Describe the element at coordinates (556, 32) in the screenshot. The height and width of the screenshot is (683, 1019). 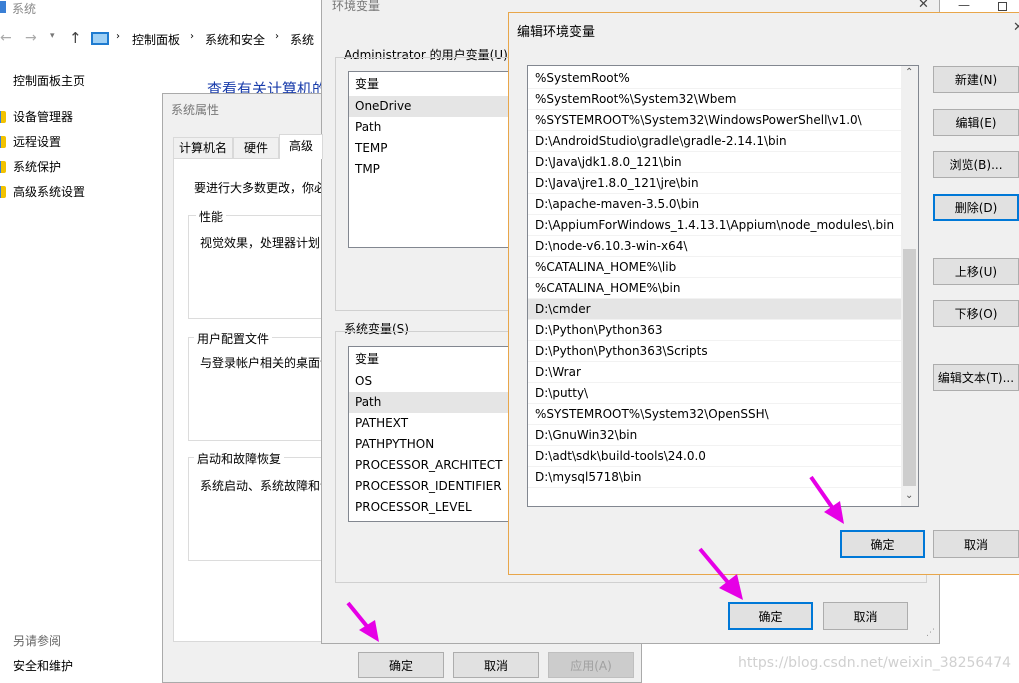
I see `dialog-title: 编辑环境变量` at that location.